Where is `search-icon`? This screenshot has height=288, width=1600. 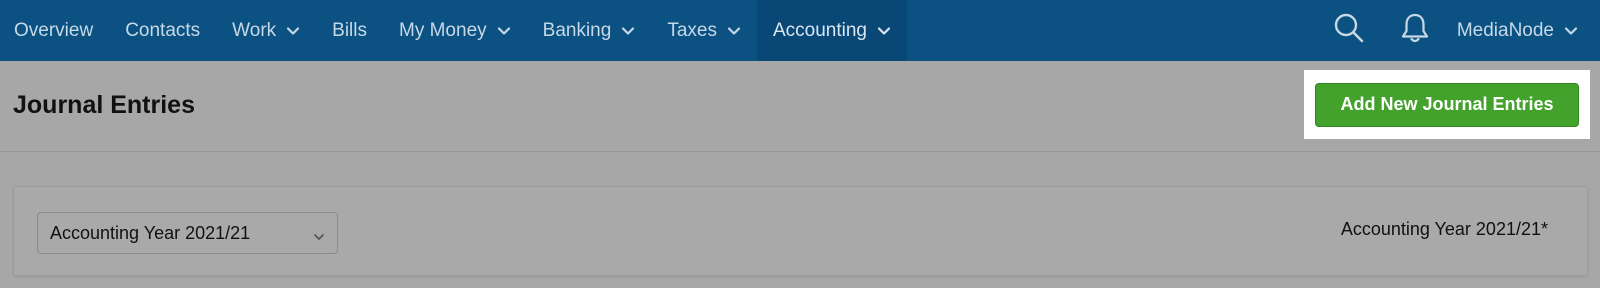 search-icon is located at coordinates (1349, 30).